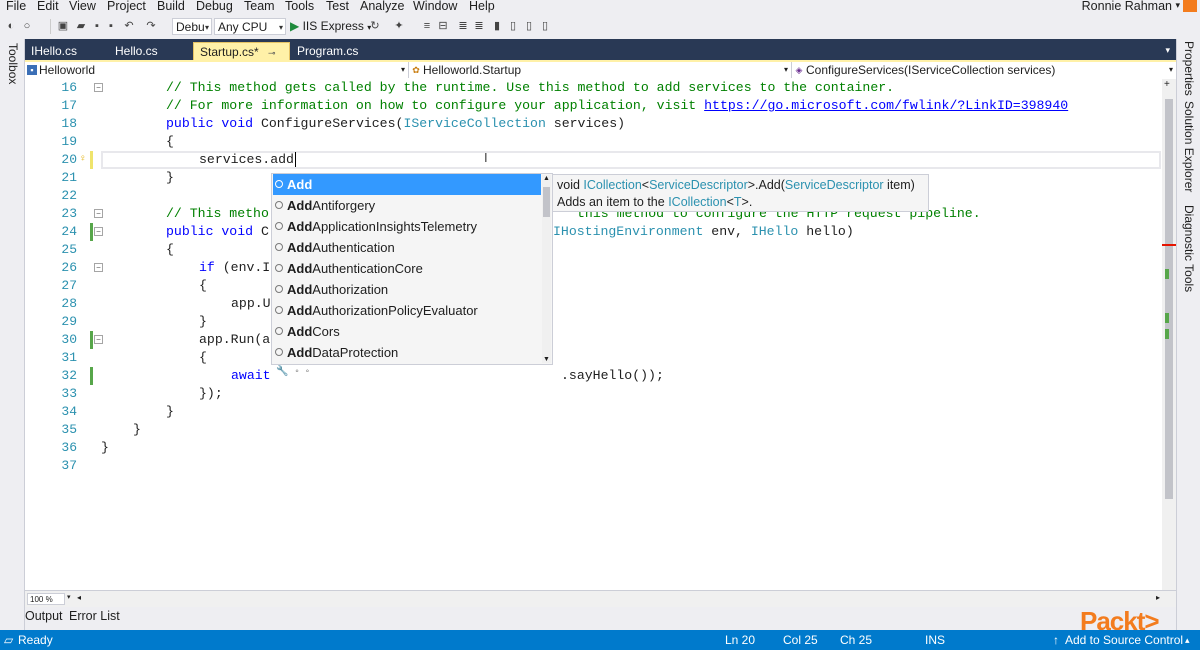 The height and width of the screenshot is (650, 1200). I want to click on code-line: IHostingEnvironment env, IHello hello), so click(703, 232).